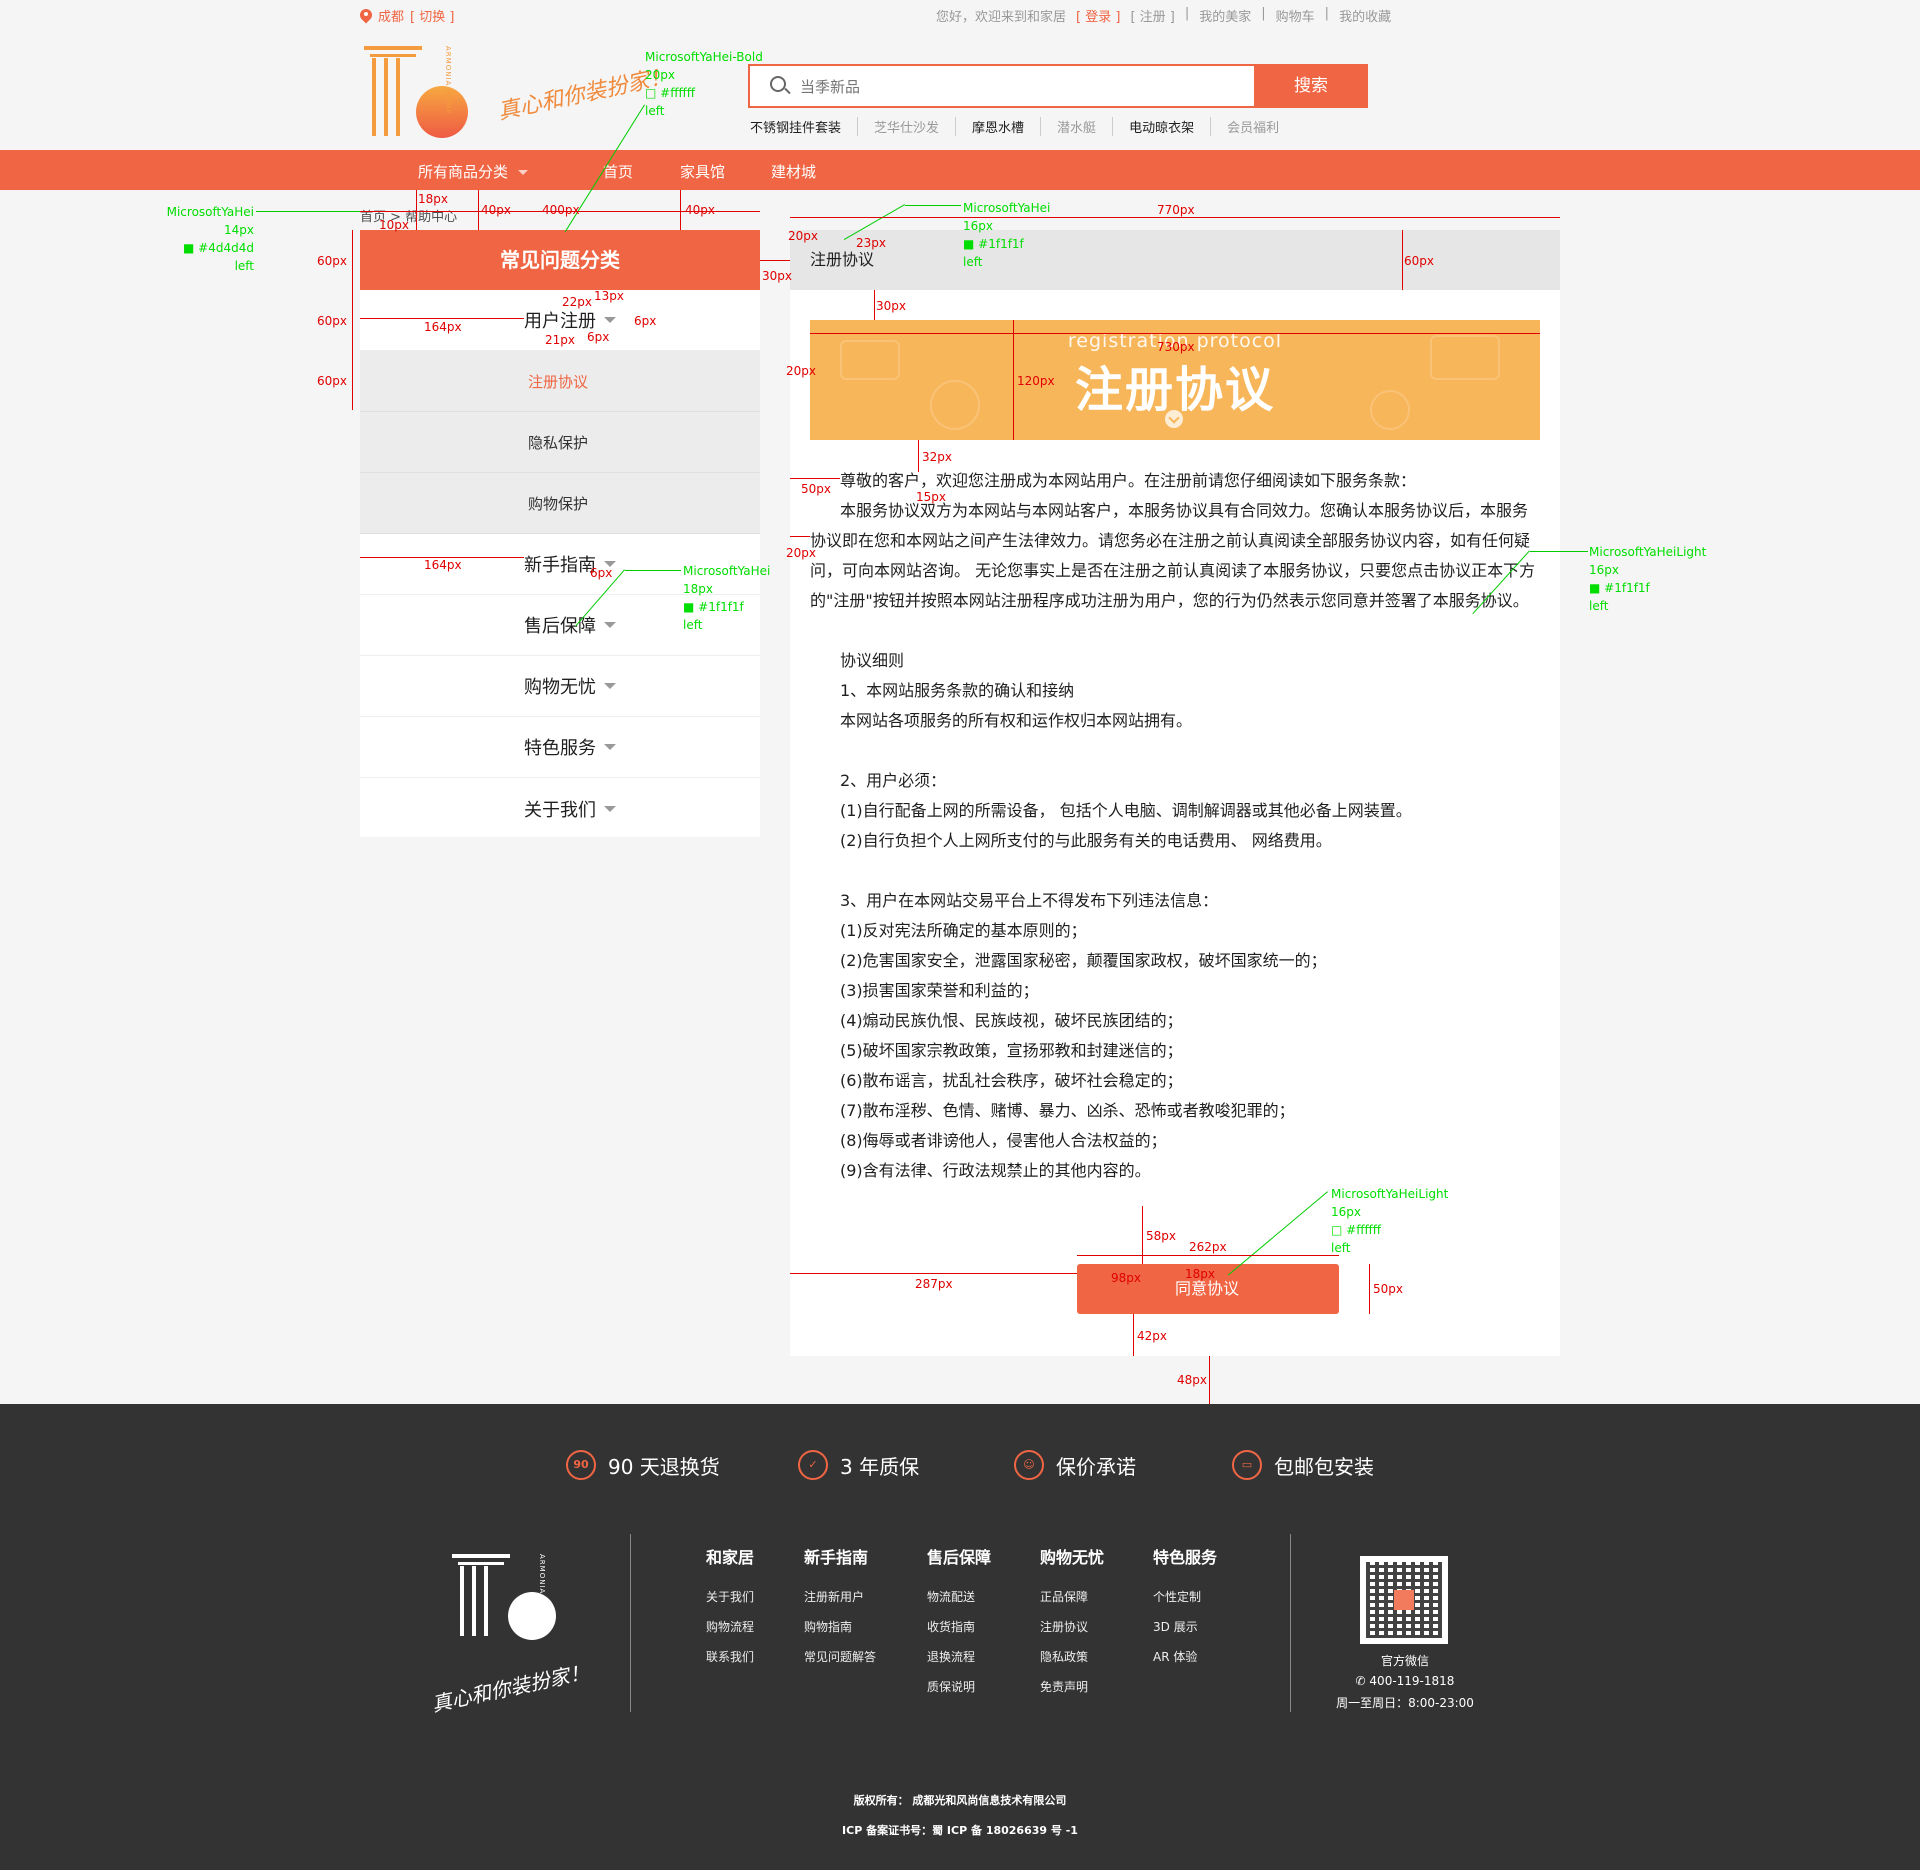 This screenshot has width=1920, height=1870. Describe the element at coordinates (959, 1627) in the screenshot. I see `footer-link: 收货指南` at that location.